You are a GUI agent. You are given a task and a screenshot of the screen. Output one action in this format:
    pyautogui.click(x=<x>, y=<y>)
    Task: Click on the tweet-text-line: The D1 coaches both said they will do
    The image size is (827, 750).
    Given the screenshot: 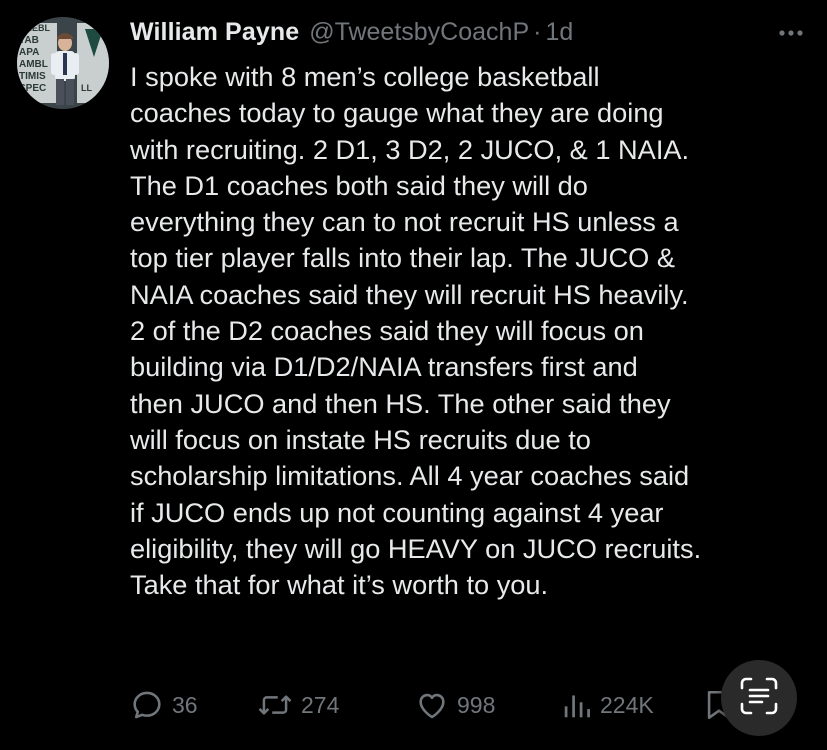 What is the action you would take?
    pyautogui.click(x=359, y=185)
    